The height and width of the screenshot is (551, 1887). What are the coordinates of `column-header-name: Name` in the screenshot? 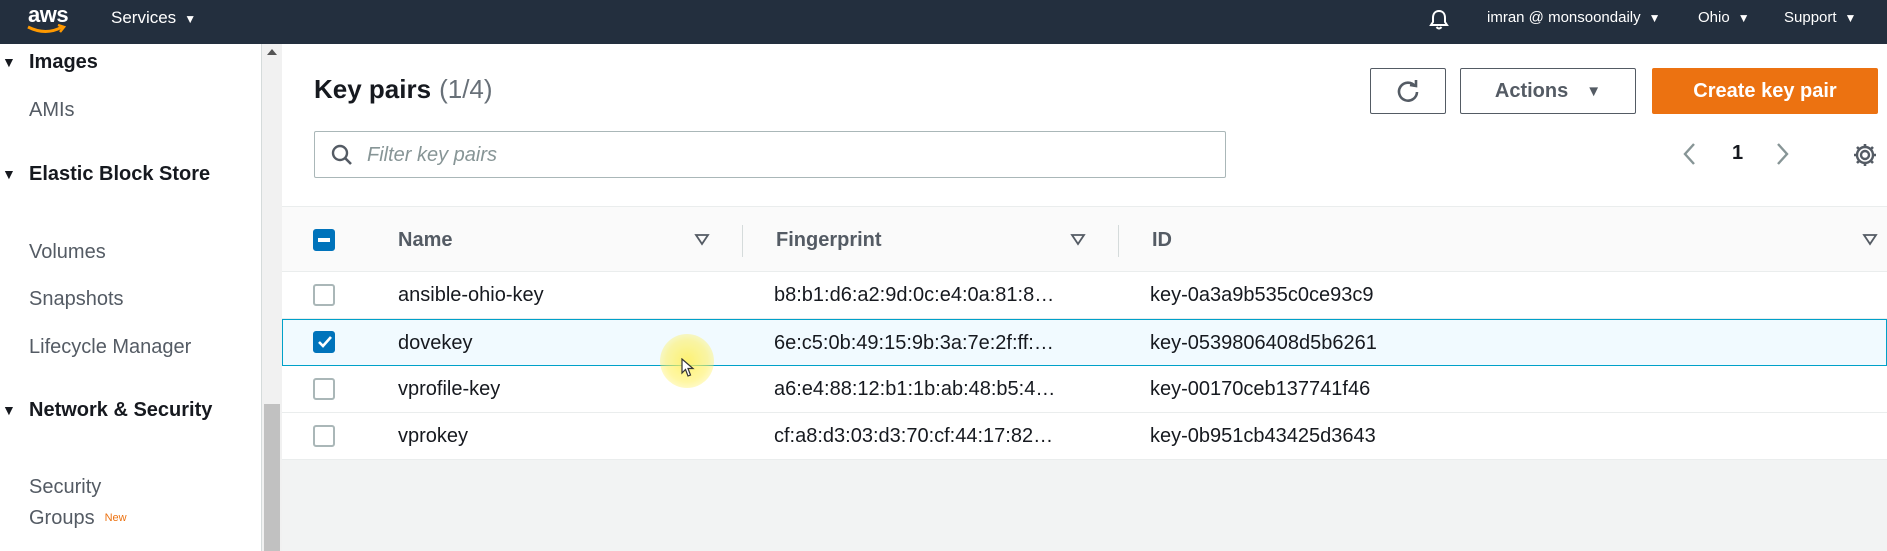 It's located at (425, 240).